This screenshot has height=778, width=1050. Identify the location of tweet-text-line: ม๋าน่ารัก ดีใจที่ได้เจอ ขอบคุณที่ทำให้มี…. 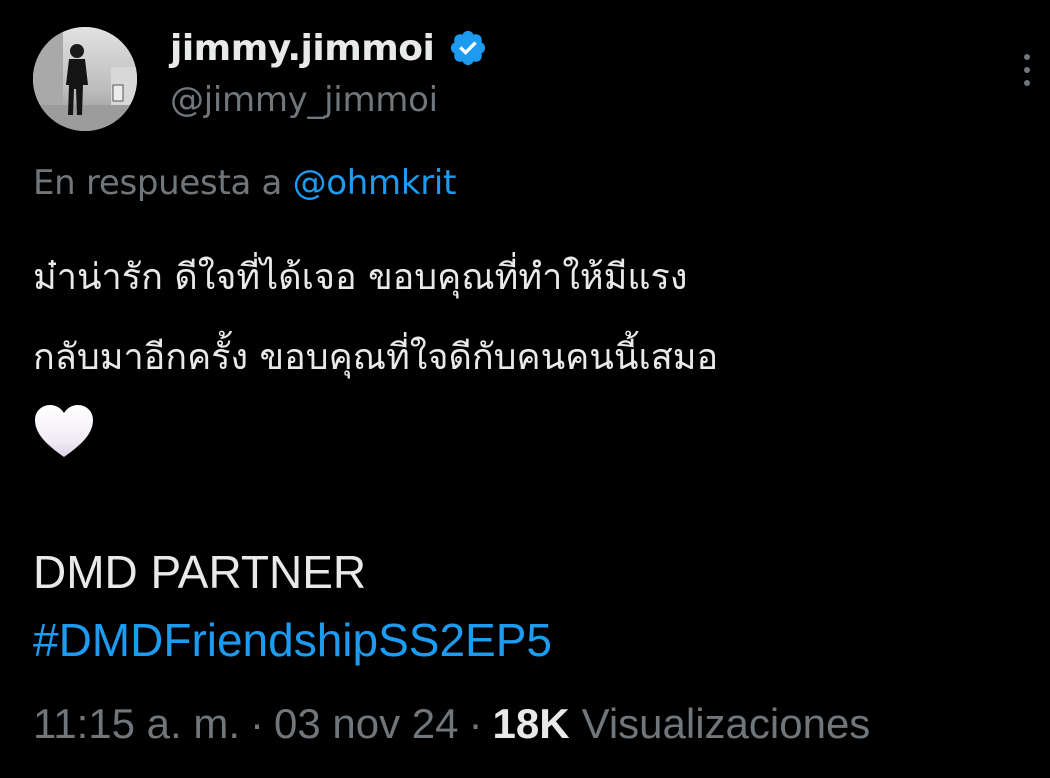
(360, 277).